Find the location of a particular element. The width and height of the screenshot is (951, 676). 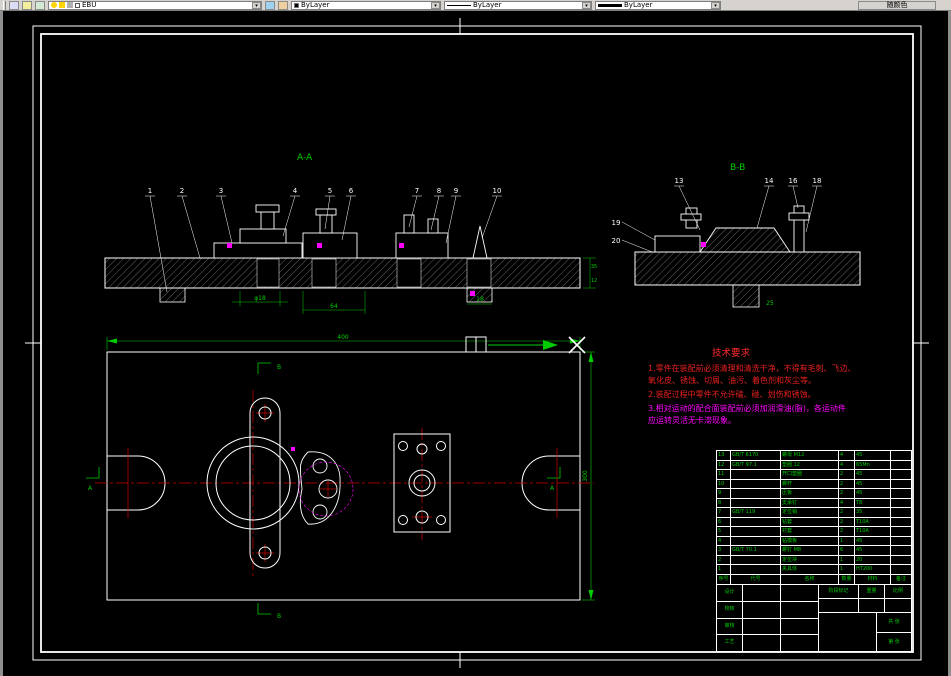

parts-cell: 9 is located at coordinates (724, 493).